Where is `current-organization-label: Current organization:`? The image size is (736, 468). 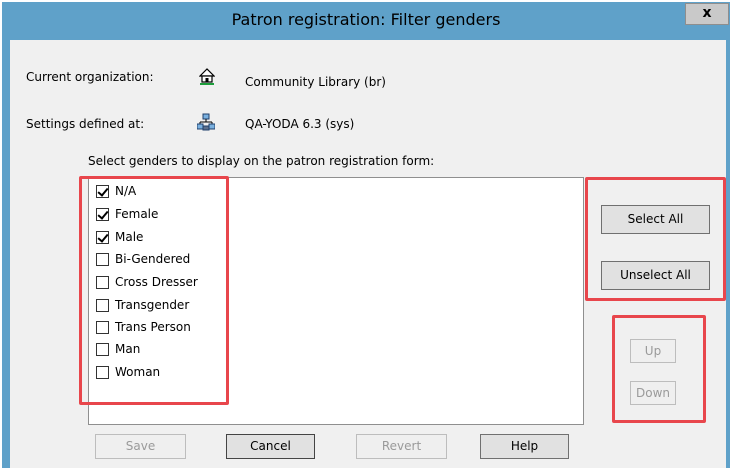
current-organization-label: Current organization: is located at coordinates (90, 77).